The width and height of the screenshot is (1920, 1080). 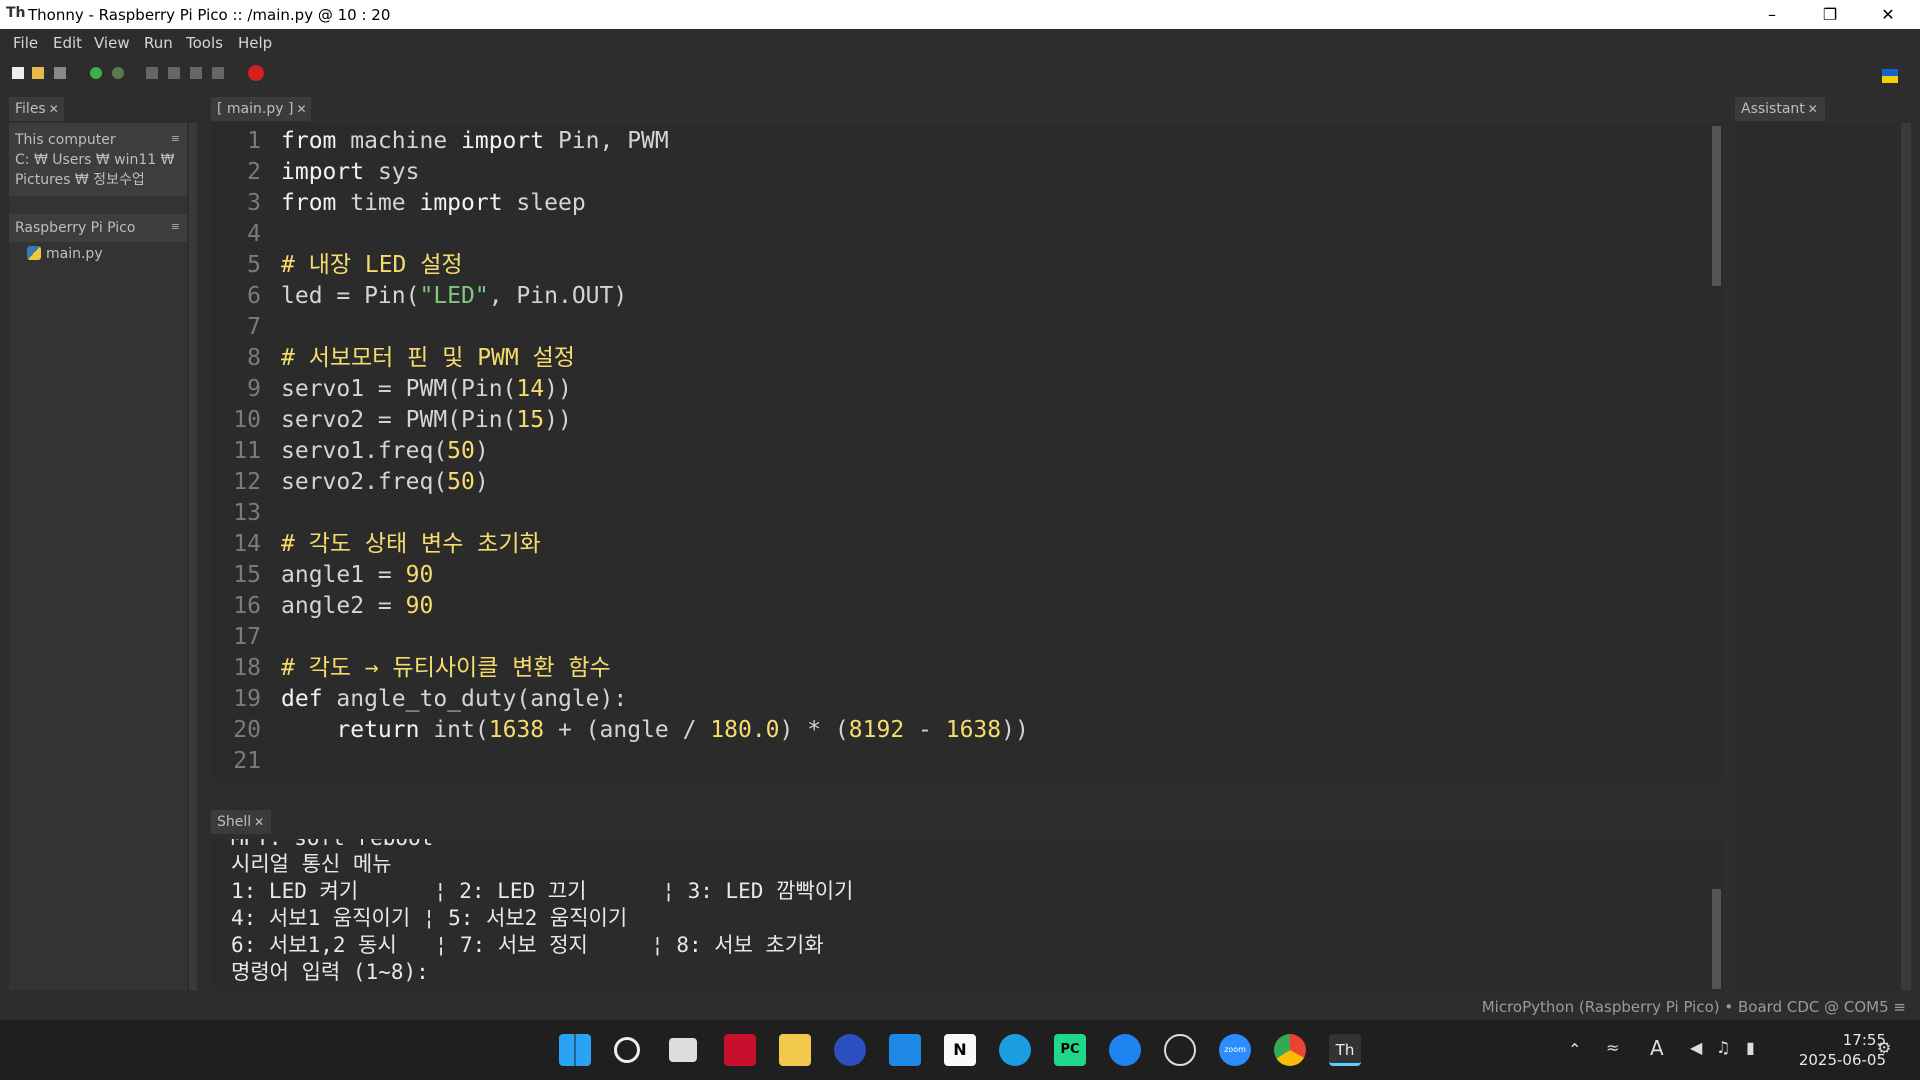 I want to click on code-line: servo2 = PWM(Pin(15)), so click(x=426, y=420).